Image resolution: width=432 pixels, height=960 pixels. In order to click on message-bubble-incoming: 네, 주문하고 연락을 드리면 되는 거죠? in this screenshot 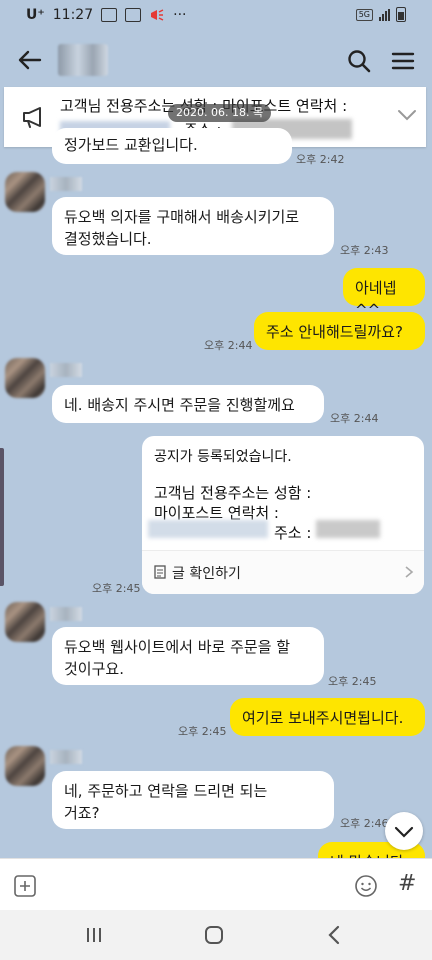, I will do `click(193, 800)`.